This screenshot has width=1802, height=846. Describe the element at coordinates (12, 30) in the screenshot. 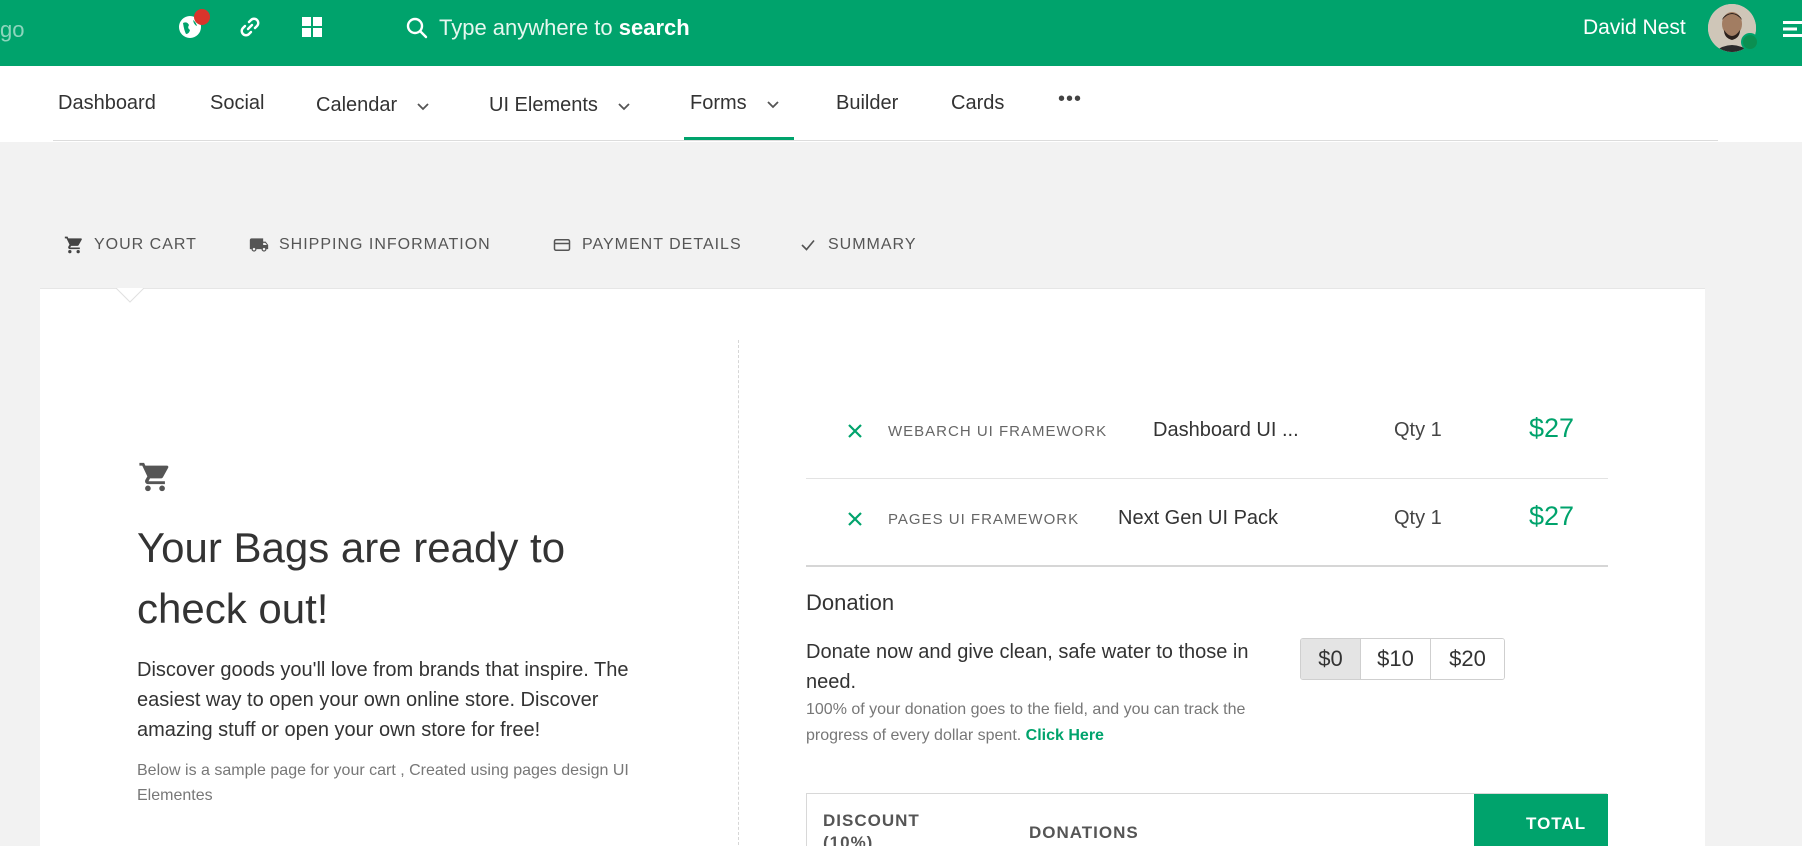

I see `logo: go` at that location.